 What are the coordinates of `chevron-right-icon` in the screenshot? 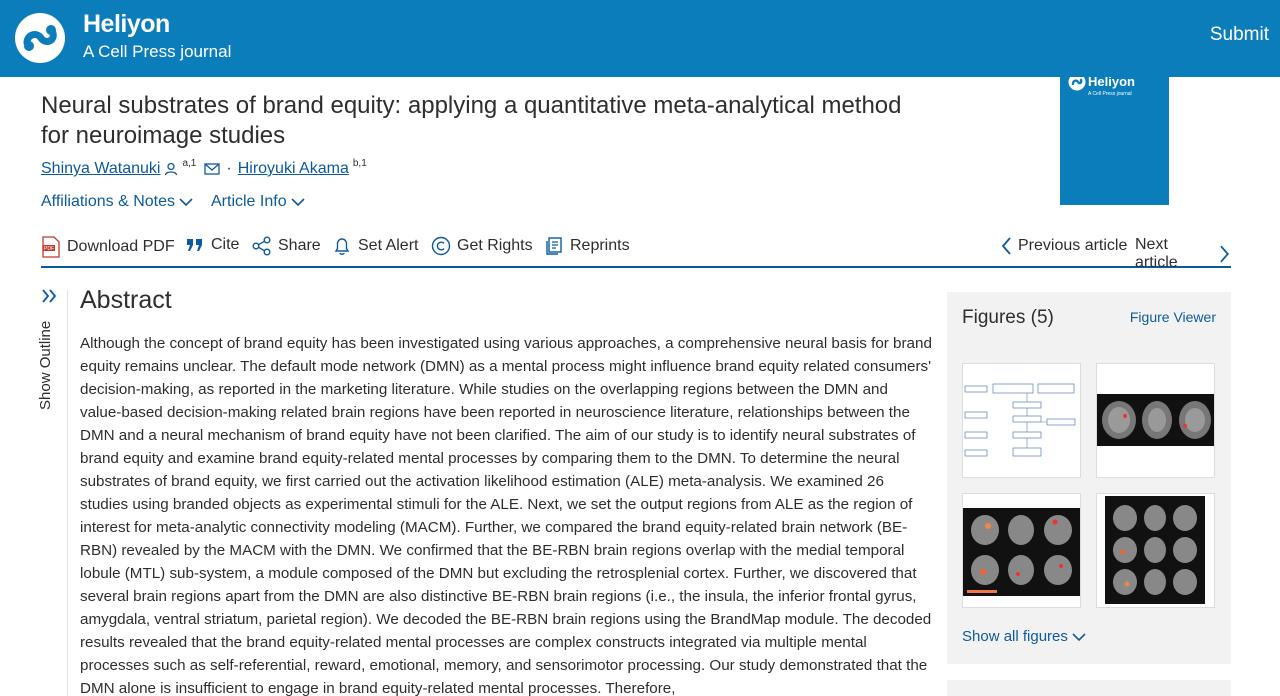 It's located at (1225, 254).